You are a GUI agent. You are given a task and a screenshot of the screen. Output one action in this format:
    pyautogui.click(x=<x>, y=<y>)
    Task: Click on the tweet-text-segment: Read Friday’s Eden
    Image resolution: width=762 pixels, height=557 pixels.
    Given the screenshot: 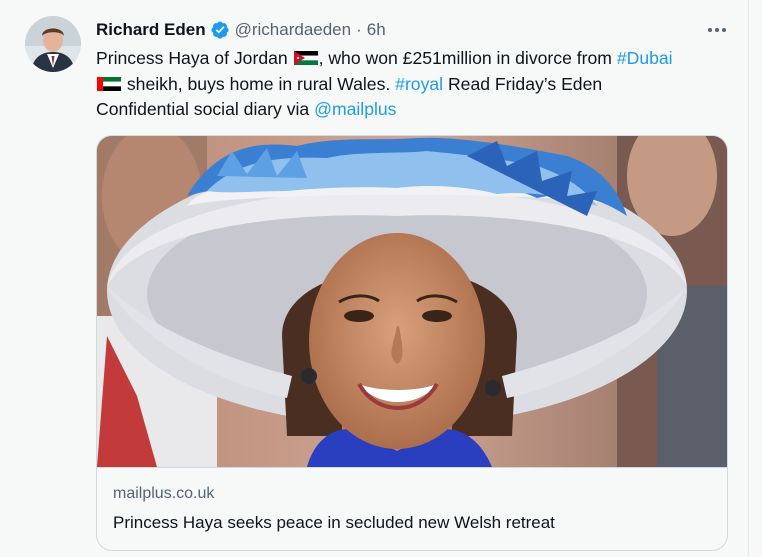 What is the action you would take?
    pyautogui.click(x=523, y=83)
    